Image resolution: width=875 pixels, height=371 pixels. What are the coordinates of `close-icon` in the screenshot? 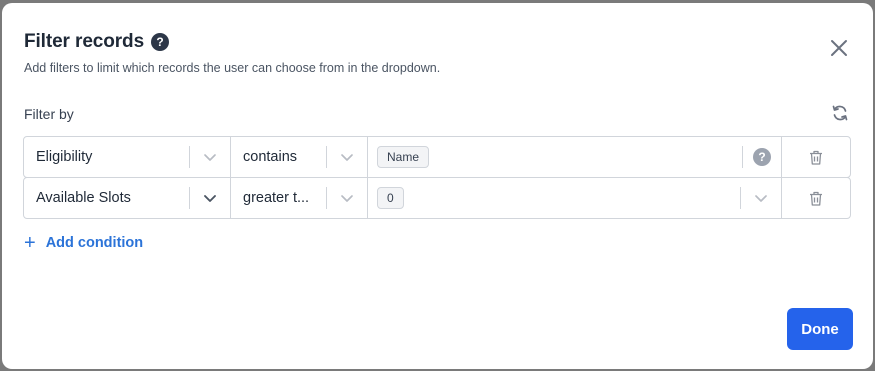 It's located at (839, 48).